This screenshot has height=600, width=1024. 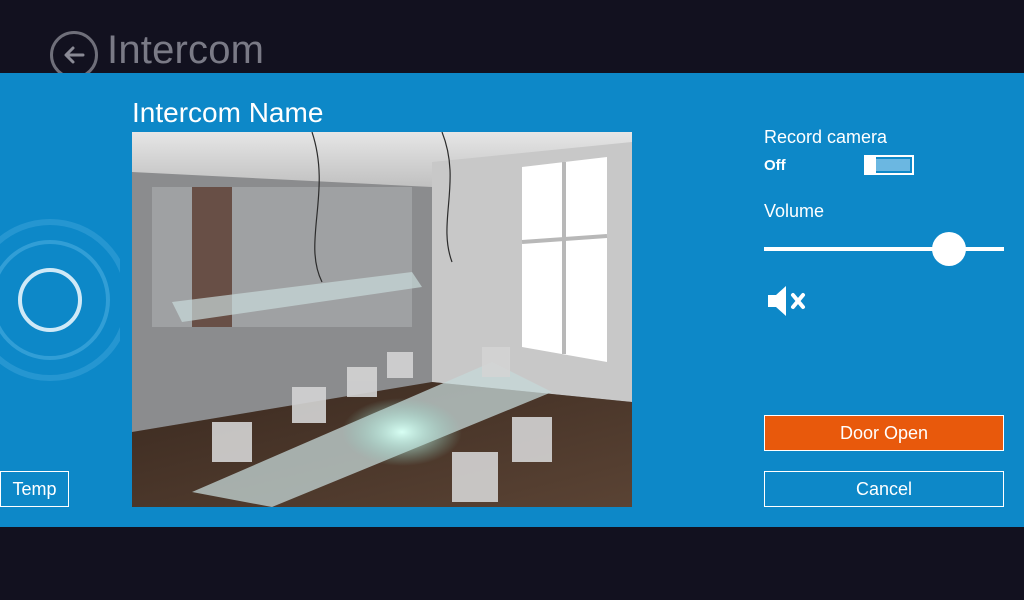 I want to click on mute-button, so click(x=788, y=301).